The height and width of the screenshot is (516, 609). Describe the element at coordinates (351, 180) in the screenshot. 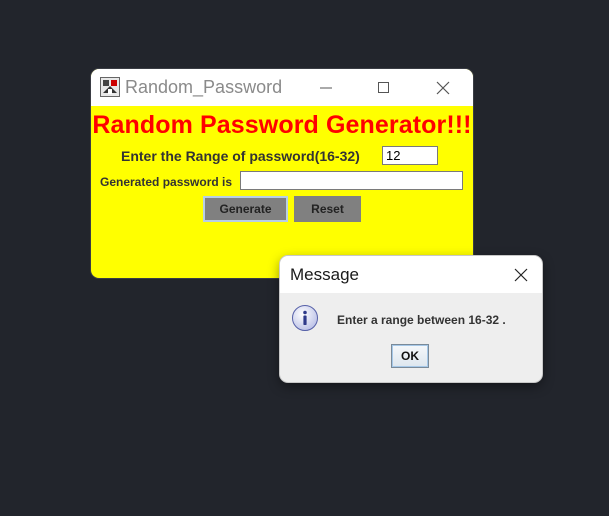

I see `generated-password-field` at that location.